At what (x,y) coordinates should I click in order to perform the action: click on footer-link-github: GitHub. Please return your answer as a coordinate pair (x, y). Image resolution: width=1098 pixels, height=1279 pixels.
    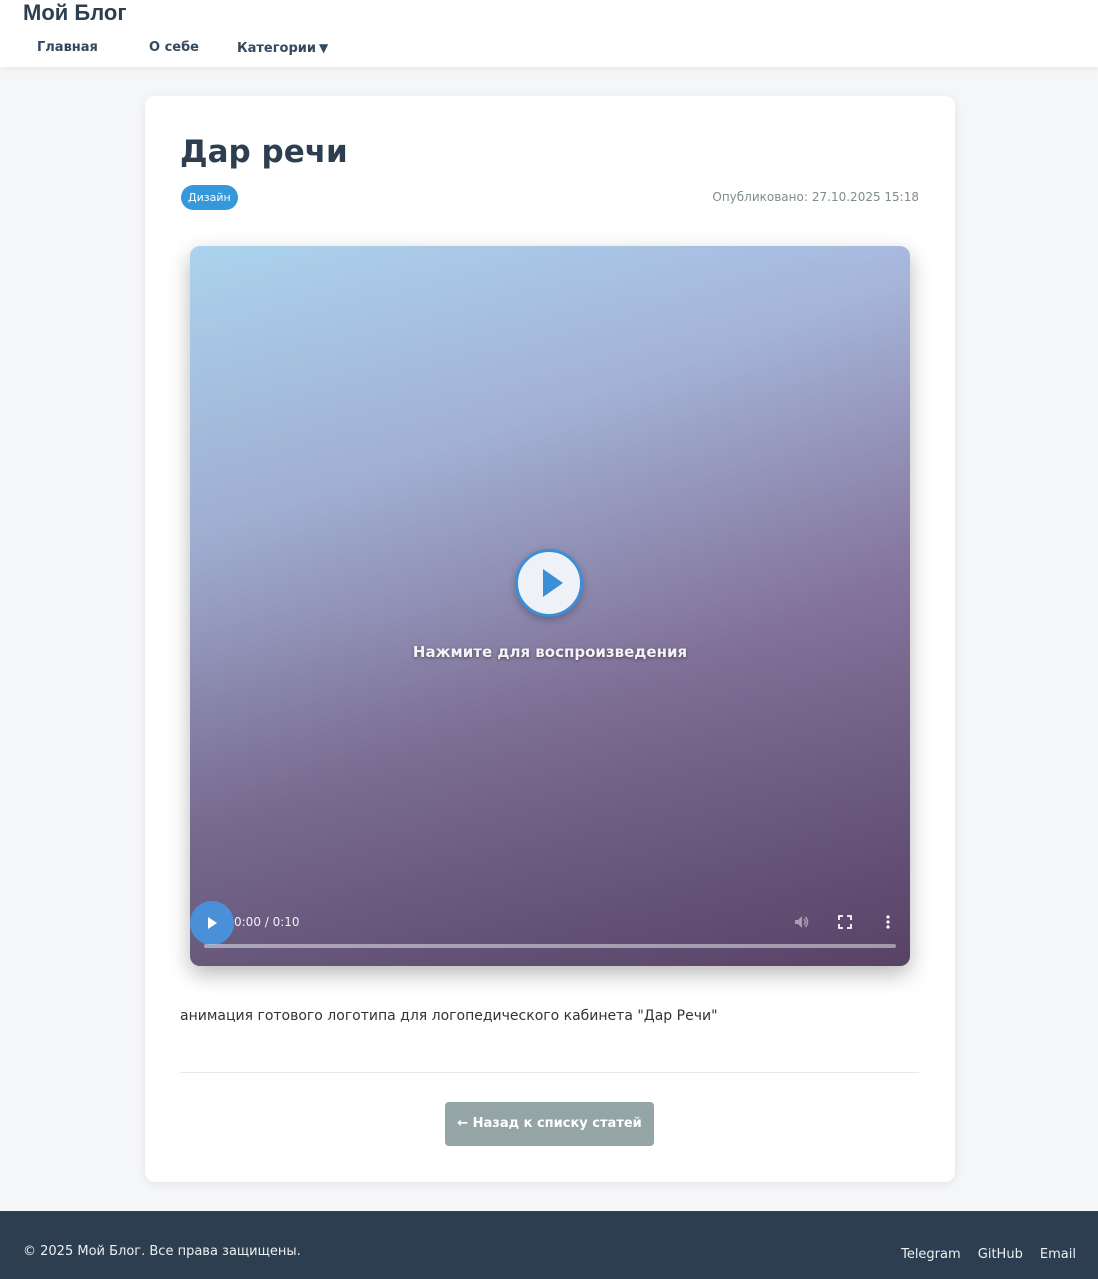
    Looking at the image, I should click on (1000, 1255).